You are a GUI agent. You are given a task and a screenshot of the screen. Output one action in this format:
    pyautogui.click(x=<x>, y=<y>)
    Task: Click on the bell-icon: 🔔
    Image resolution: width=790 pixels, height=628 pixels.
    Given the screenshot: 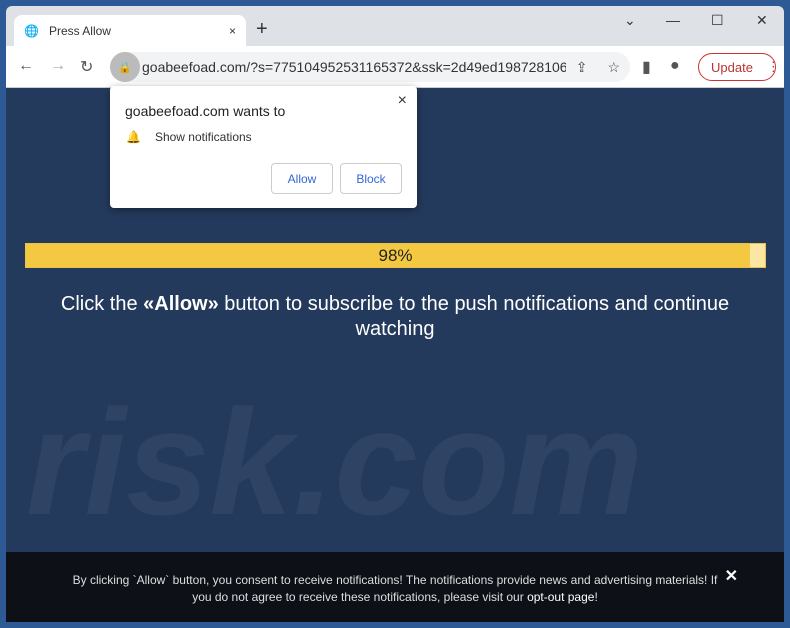 What is the action you would take?
    pyautogui.click(x=133, y=137)
    